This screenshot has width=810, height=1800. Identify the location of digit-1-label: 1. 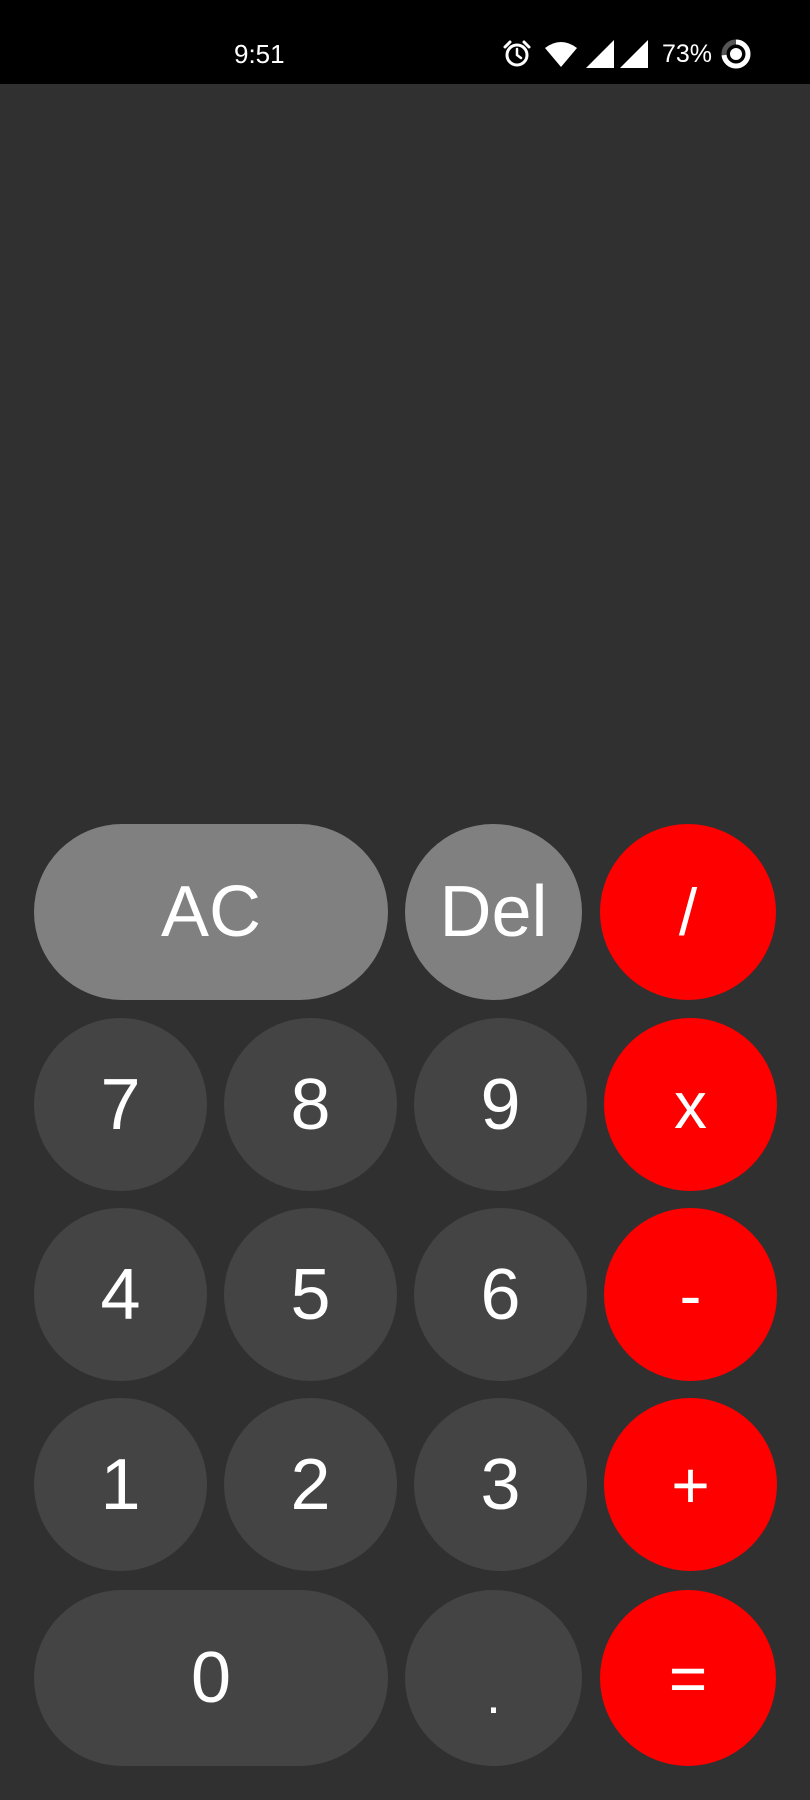
(120, 1484).